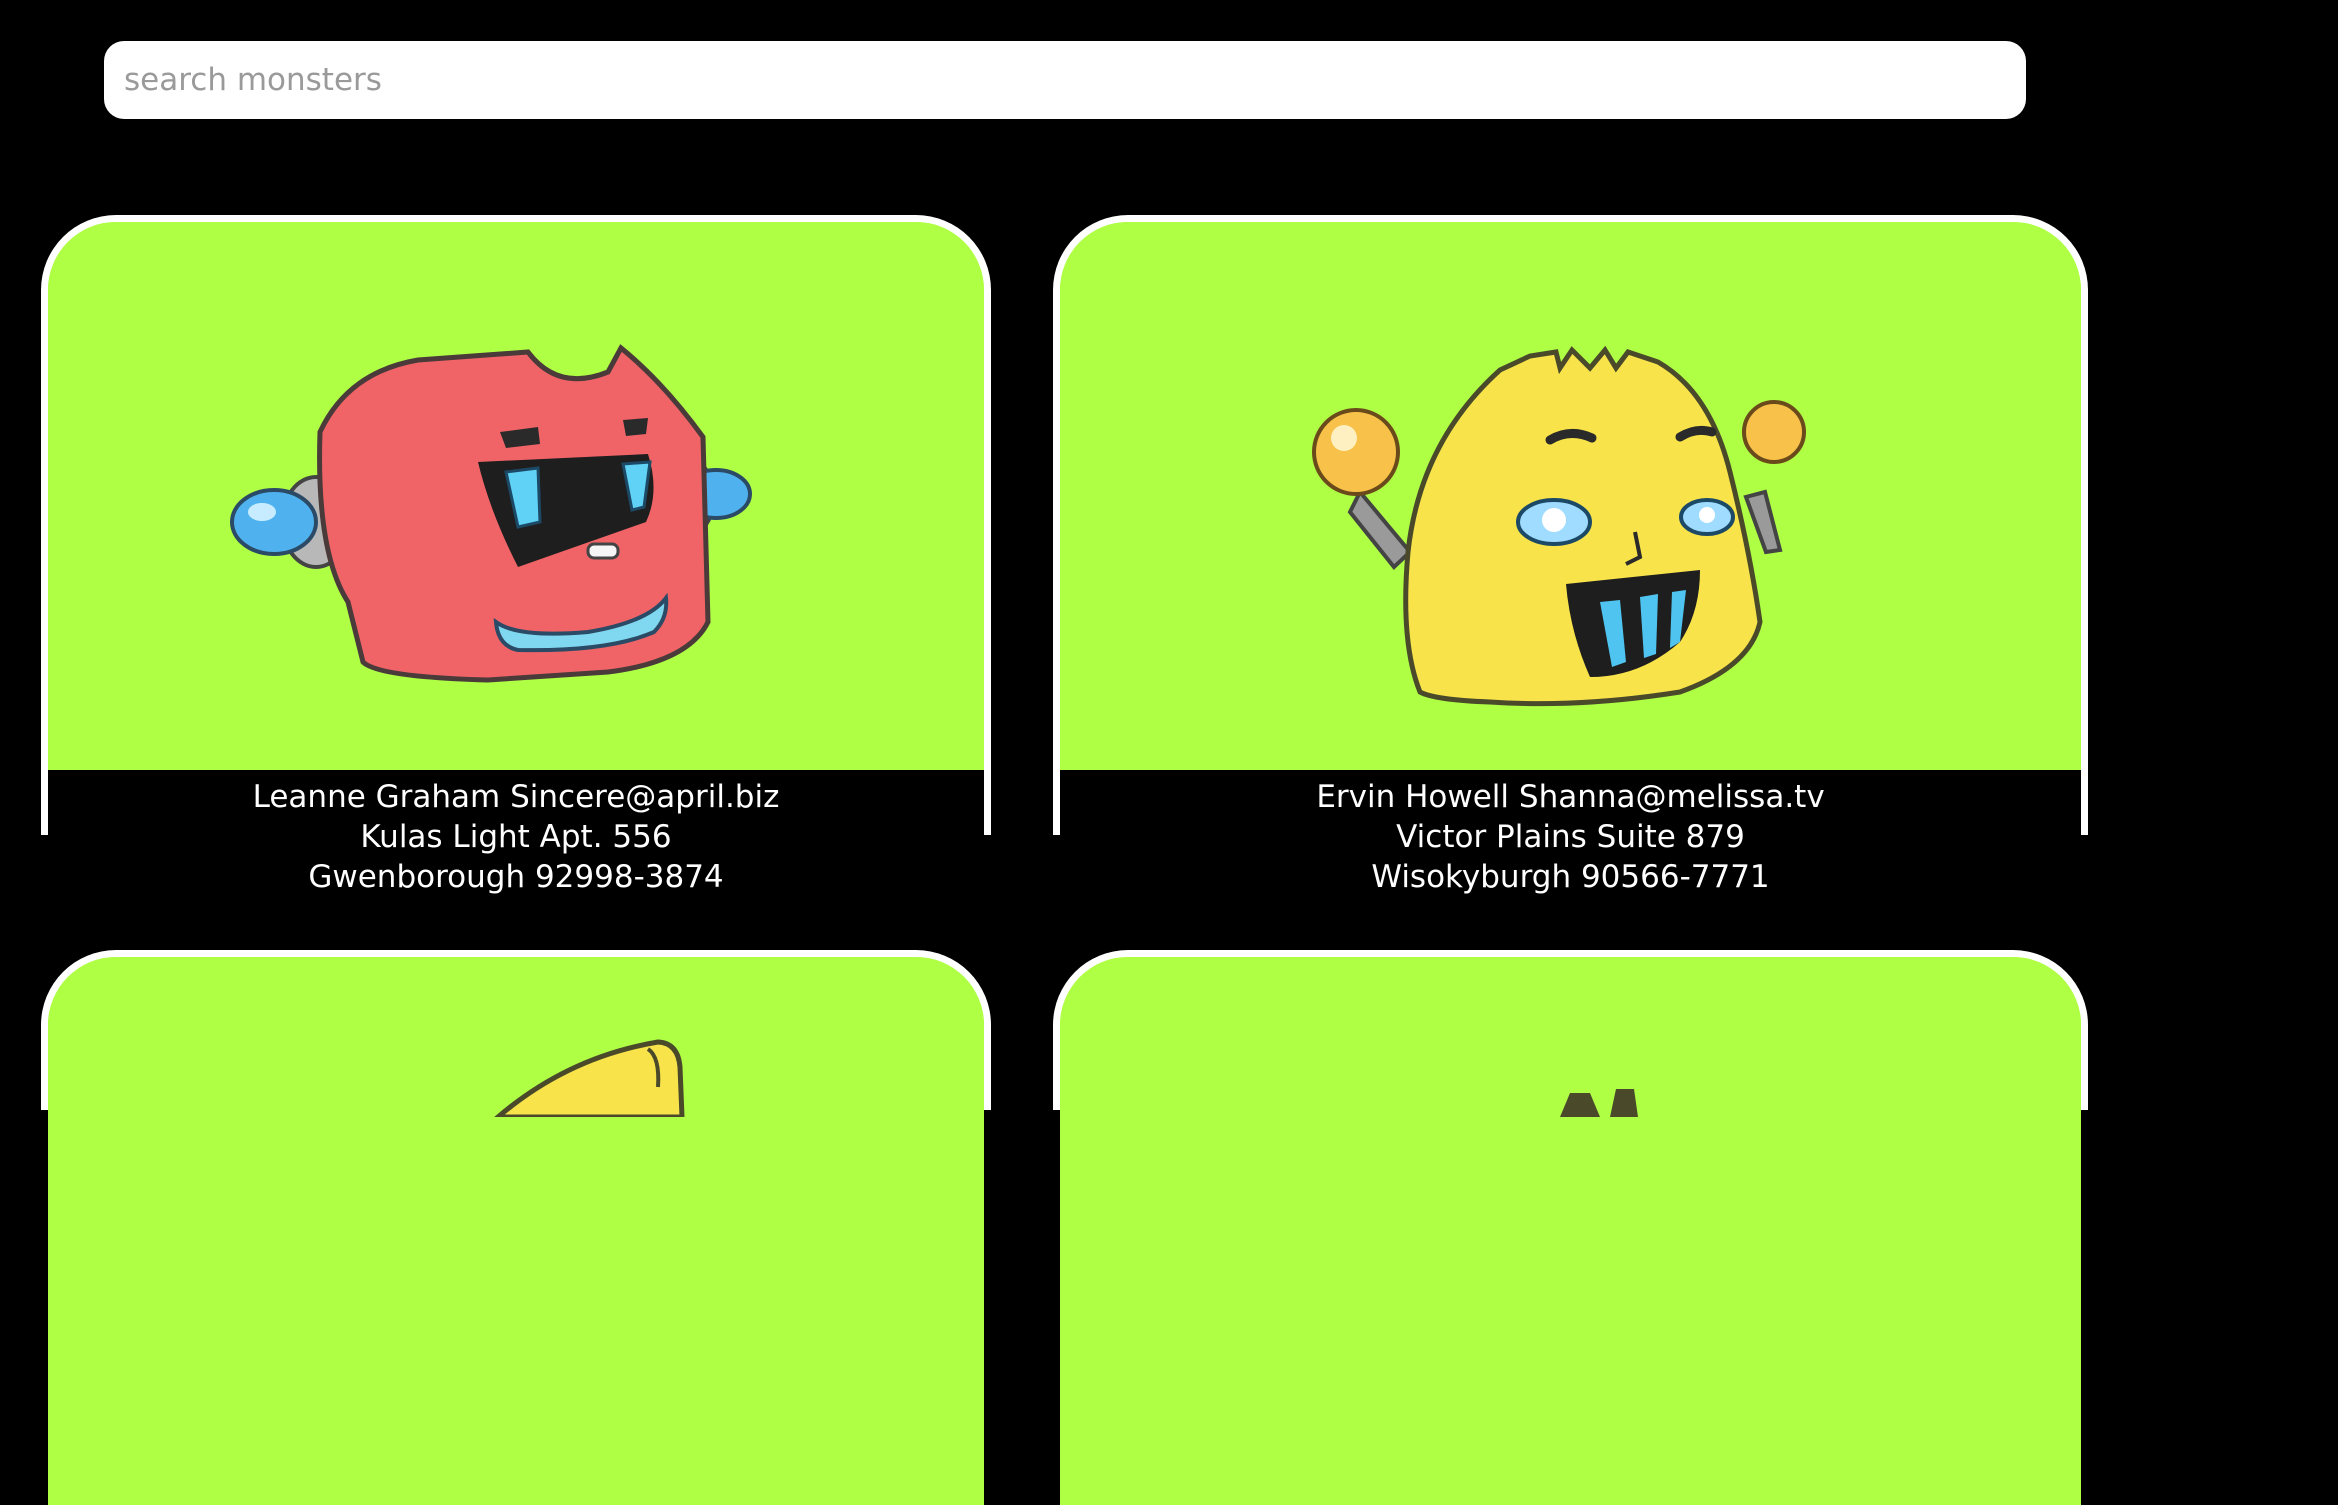  What do you see at coordinates (445, 837) in the screenshot?
I see `monster-street: Kulas Light` at bounding box center [445, 837].